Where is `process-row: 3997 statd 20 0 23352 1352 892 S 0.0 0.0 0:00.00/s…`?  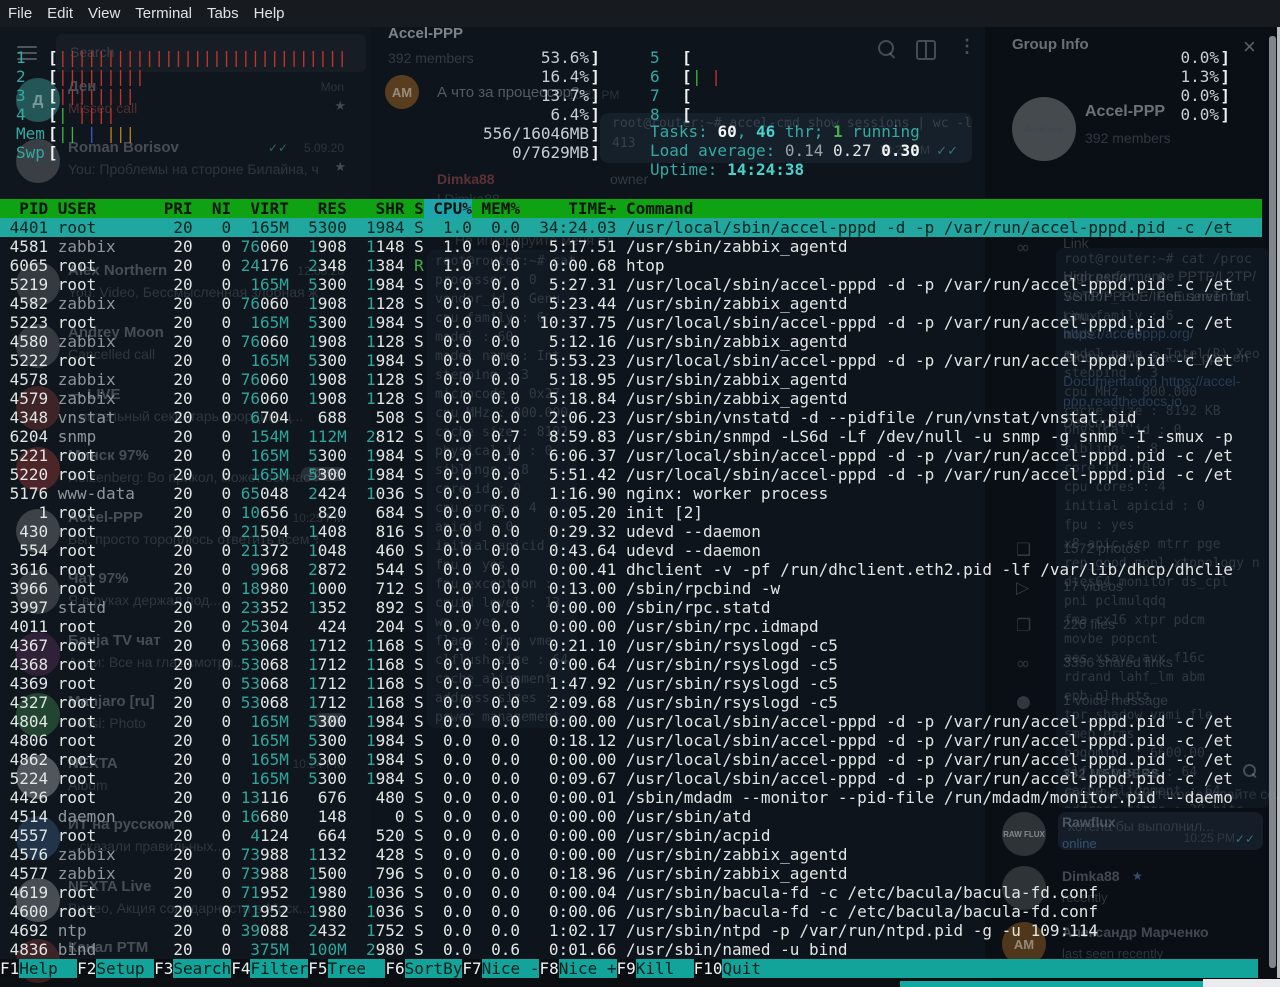 process-row: 3997 statd 20 0 23352 1352 892 S 0.0 0.0 0:00.00/s… is located at coordinates (640, 607).